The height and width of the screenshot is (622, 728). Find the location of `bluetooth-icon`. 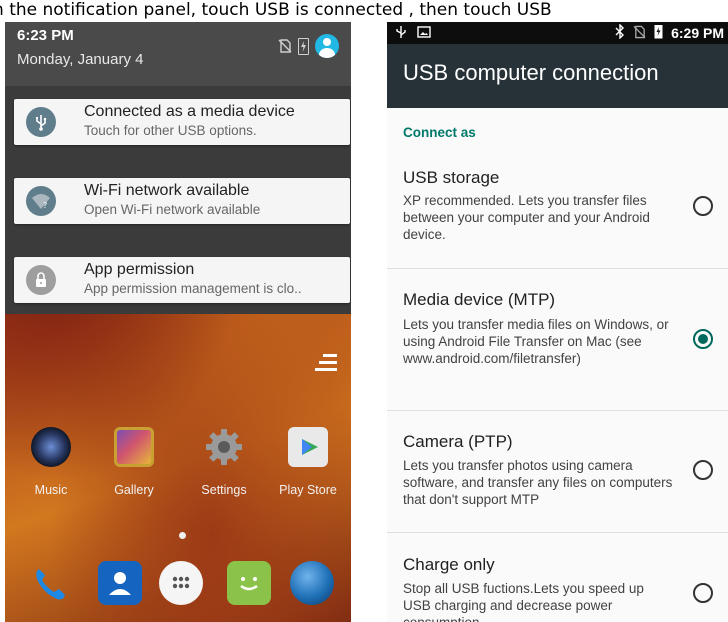

bluetooth-icon is located at coordinates (620, 32).